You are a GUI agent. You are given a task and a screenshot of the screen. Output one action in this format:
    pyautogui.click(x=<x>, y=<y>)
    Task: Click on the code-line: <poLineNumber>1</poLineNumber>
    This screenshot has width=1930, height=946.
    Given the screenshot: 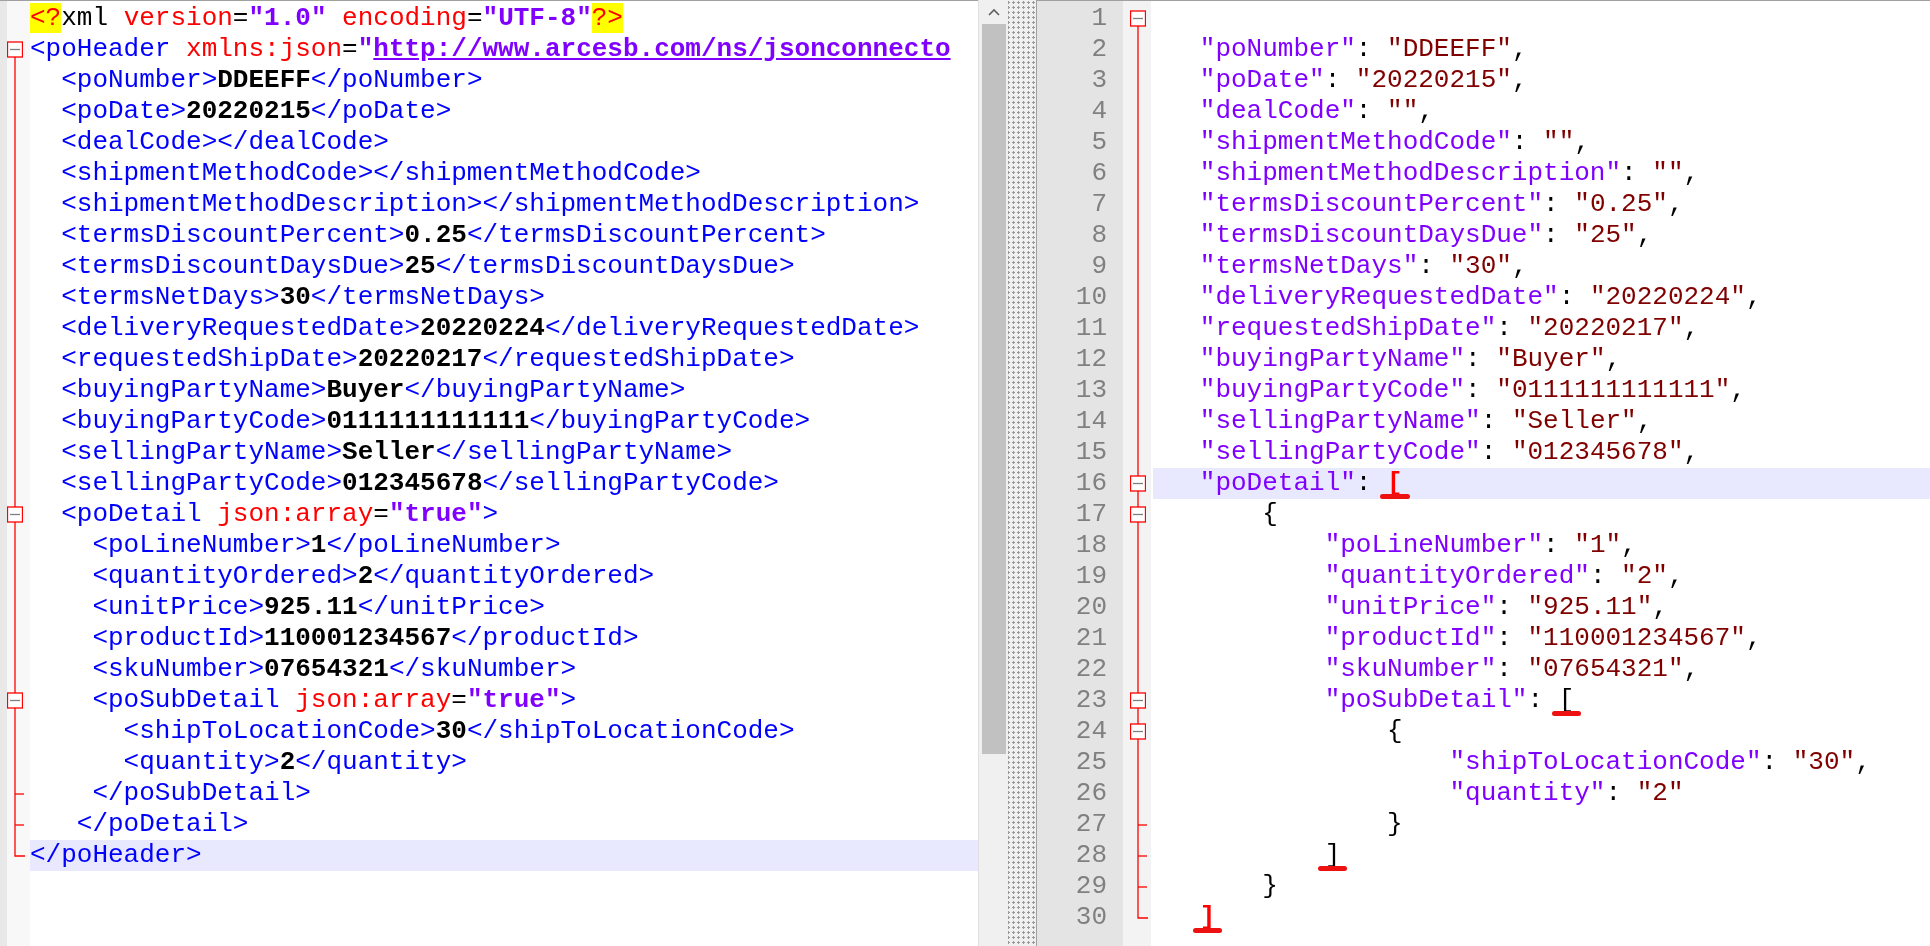 What is the action you would take?
    pyautogui.click(x=326, y=545)
    